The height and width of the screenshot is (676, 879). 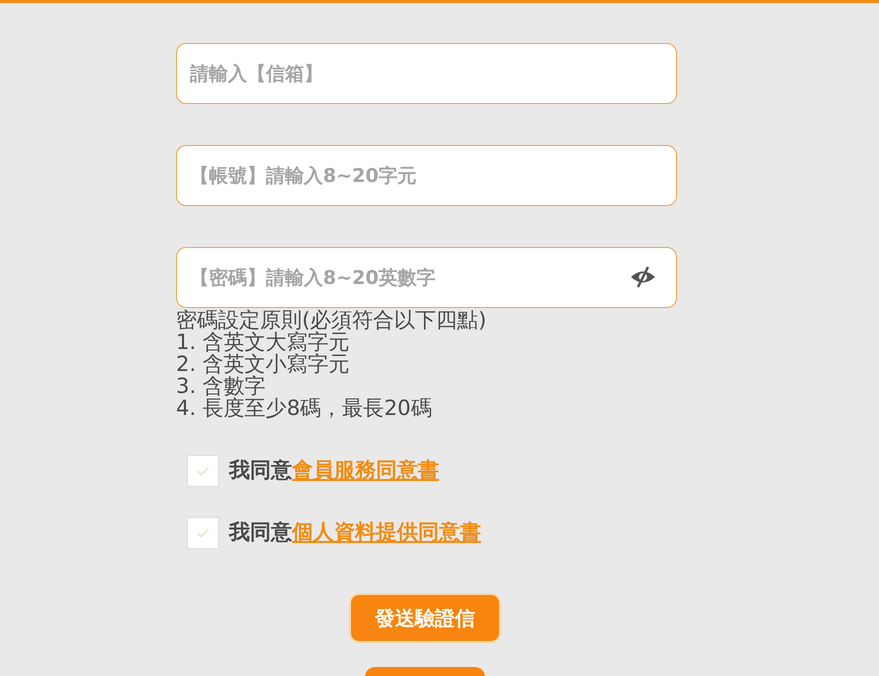 What do you see at coordinates (221, 386) in the screenshot?
I see `rule-text: 3. 含數字` at bounding box center [221, 386].